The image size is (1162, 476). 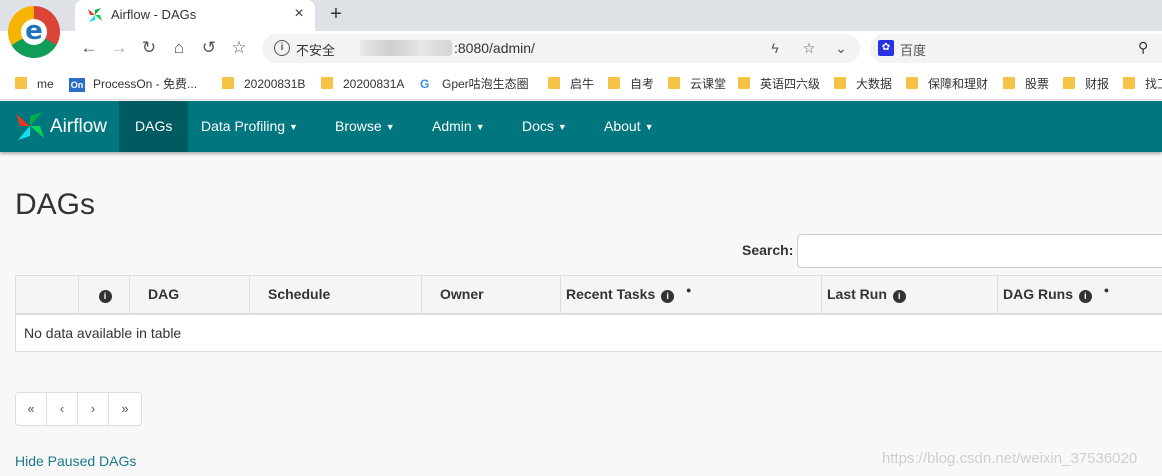 I want to click on bookmark-item: 财报, so click(x=1086, y=84).